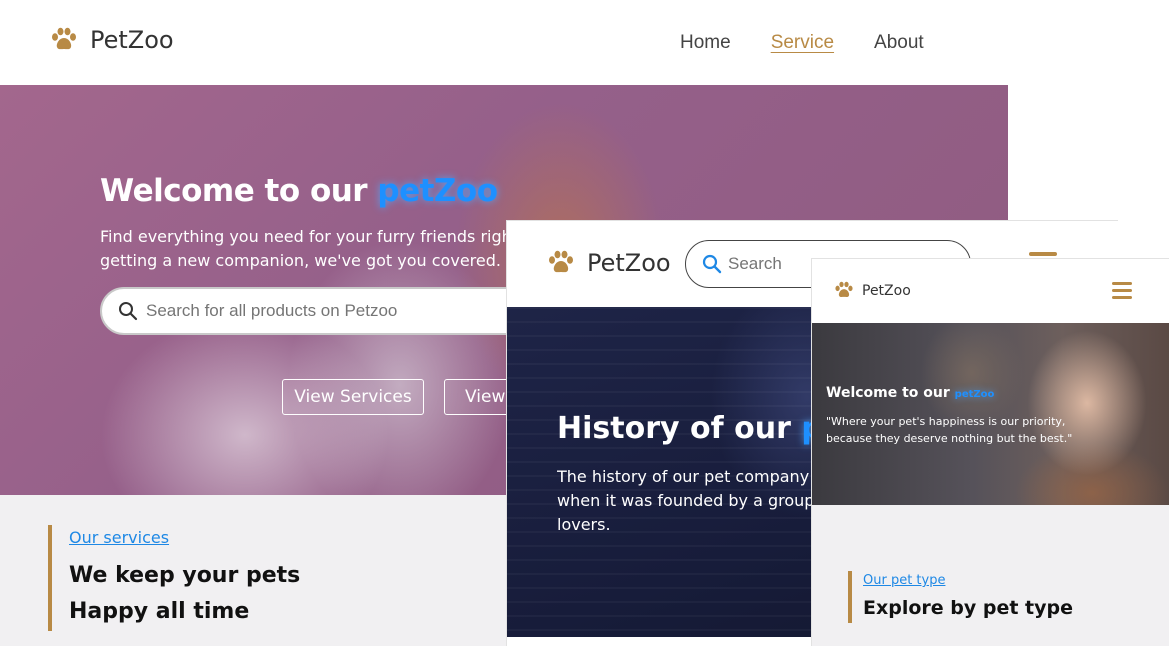  I want to click on hamburger-menu-icon, so click(1122, 291).